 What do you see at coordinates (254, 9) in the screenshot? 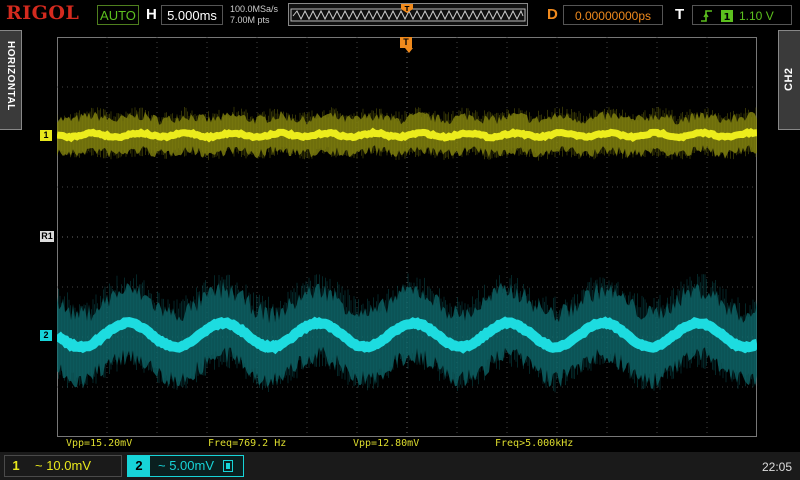
I see `sample-rate: 100.0MSa/s` at bounding box center [254, 9].